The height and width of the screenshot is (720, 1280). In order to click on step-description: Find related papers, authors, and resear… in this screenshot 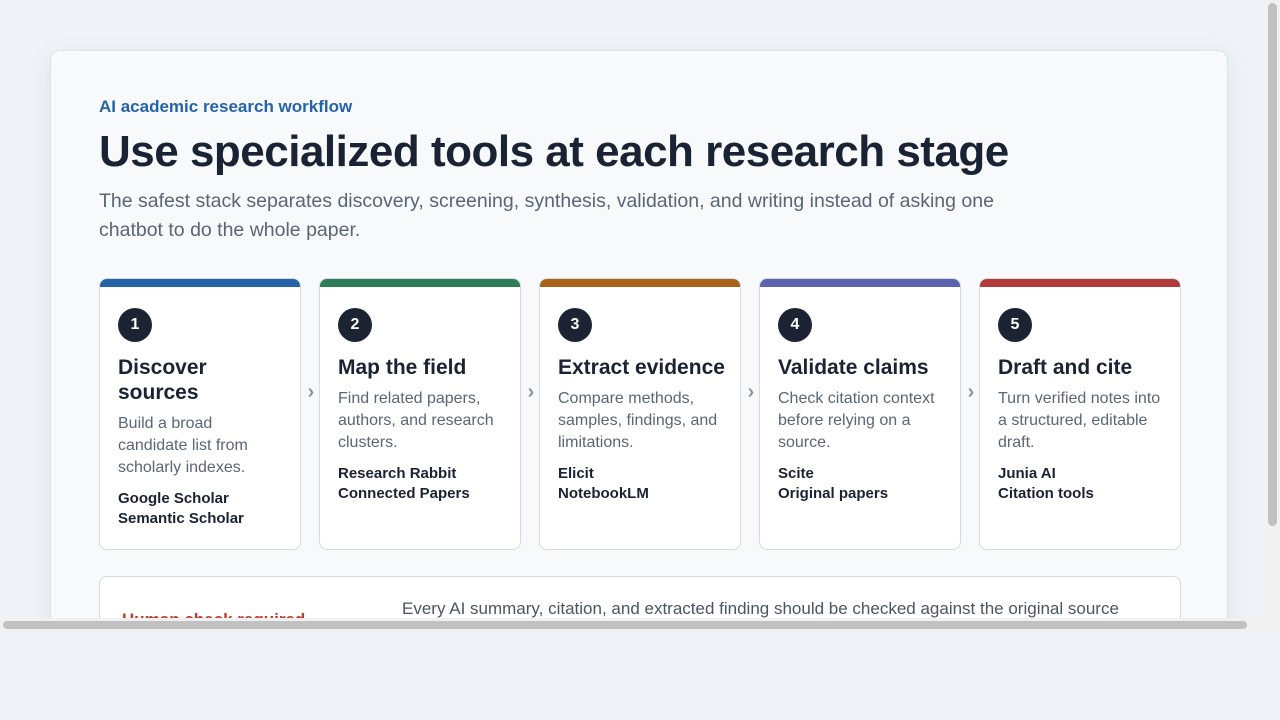, I will do `click(416, 420)`.